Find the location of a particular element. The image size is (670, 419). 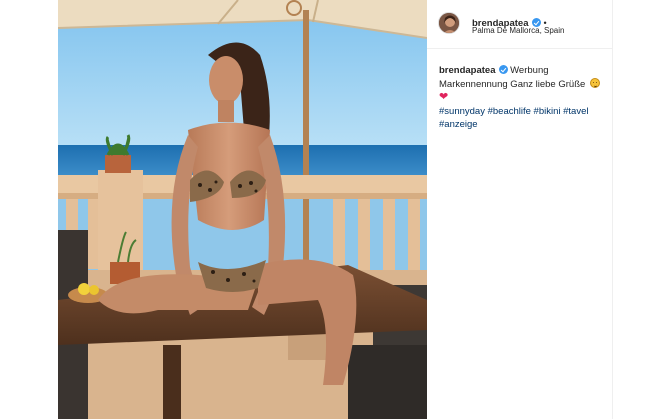

smiling-face-emoji-icon is located at coordinates (594, 82).